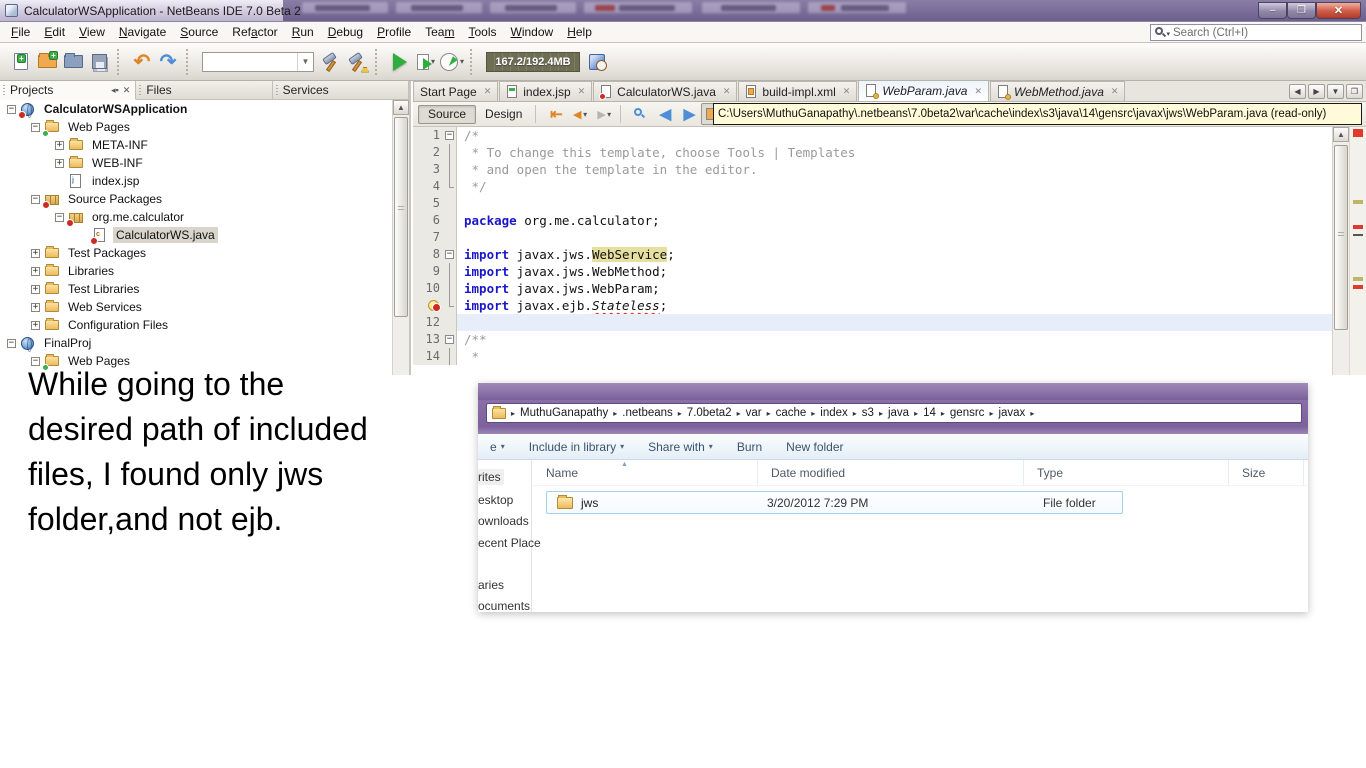  What do you see at coordinates (546, 91) in the screenshot?
I see `editor-tab-index-jsp: index.jsp ✕` at bounding box center [546, 91].